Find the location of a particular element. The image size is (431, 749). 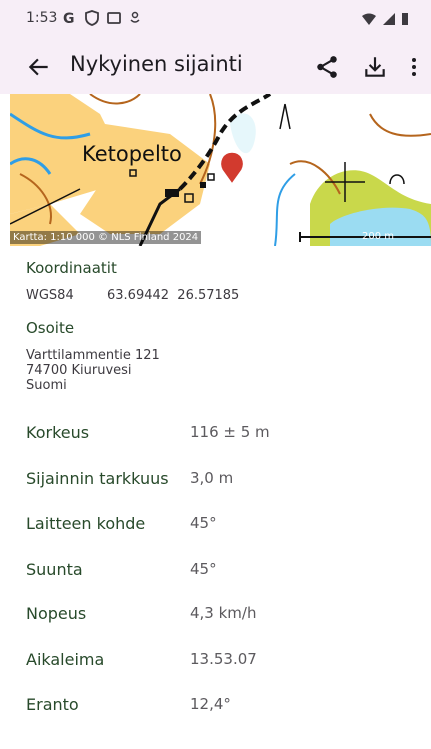

address-line: Varttilammentie 121 is located at coordinates (93, 355).